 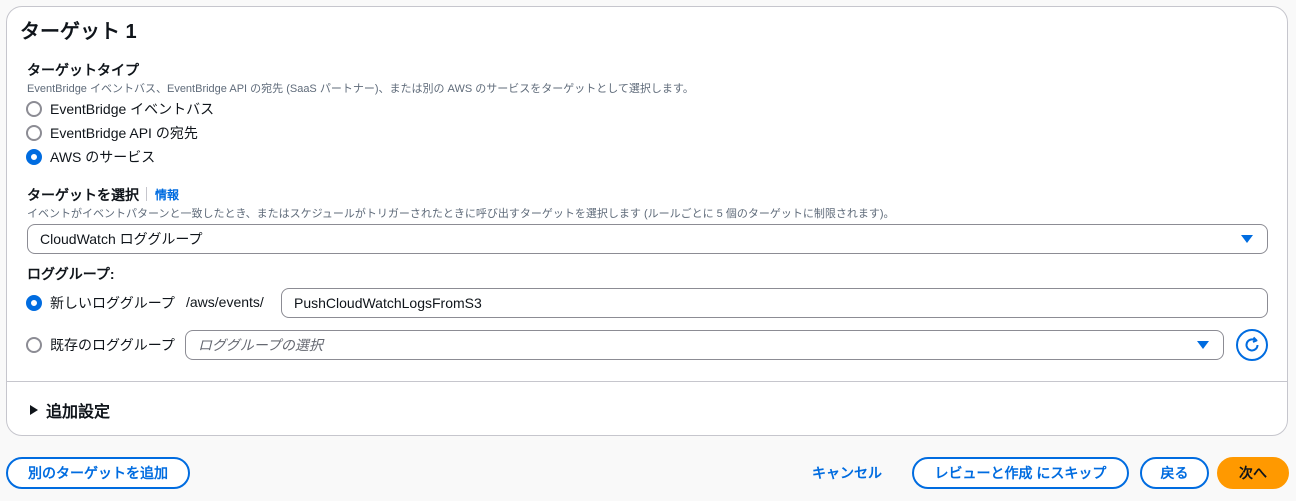 I want to click on select-target-label: ターゲットを選択, so click(x=83, y=195).